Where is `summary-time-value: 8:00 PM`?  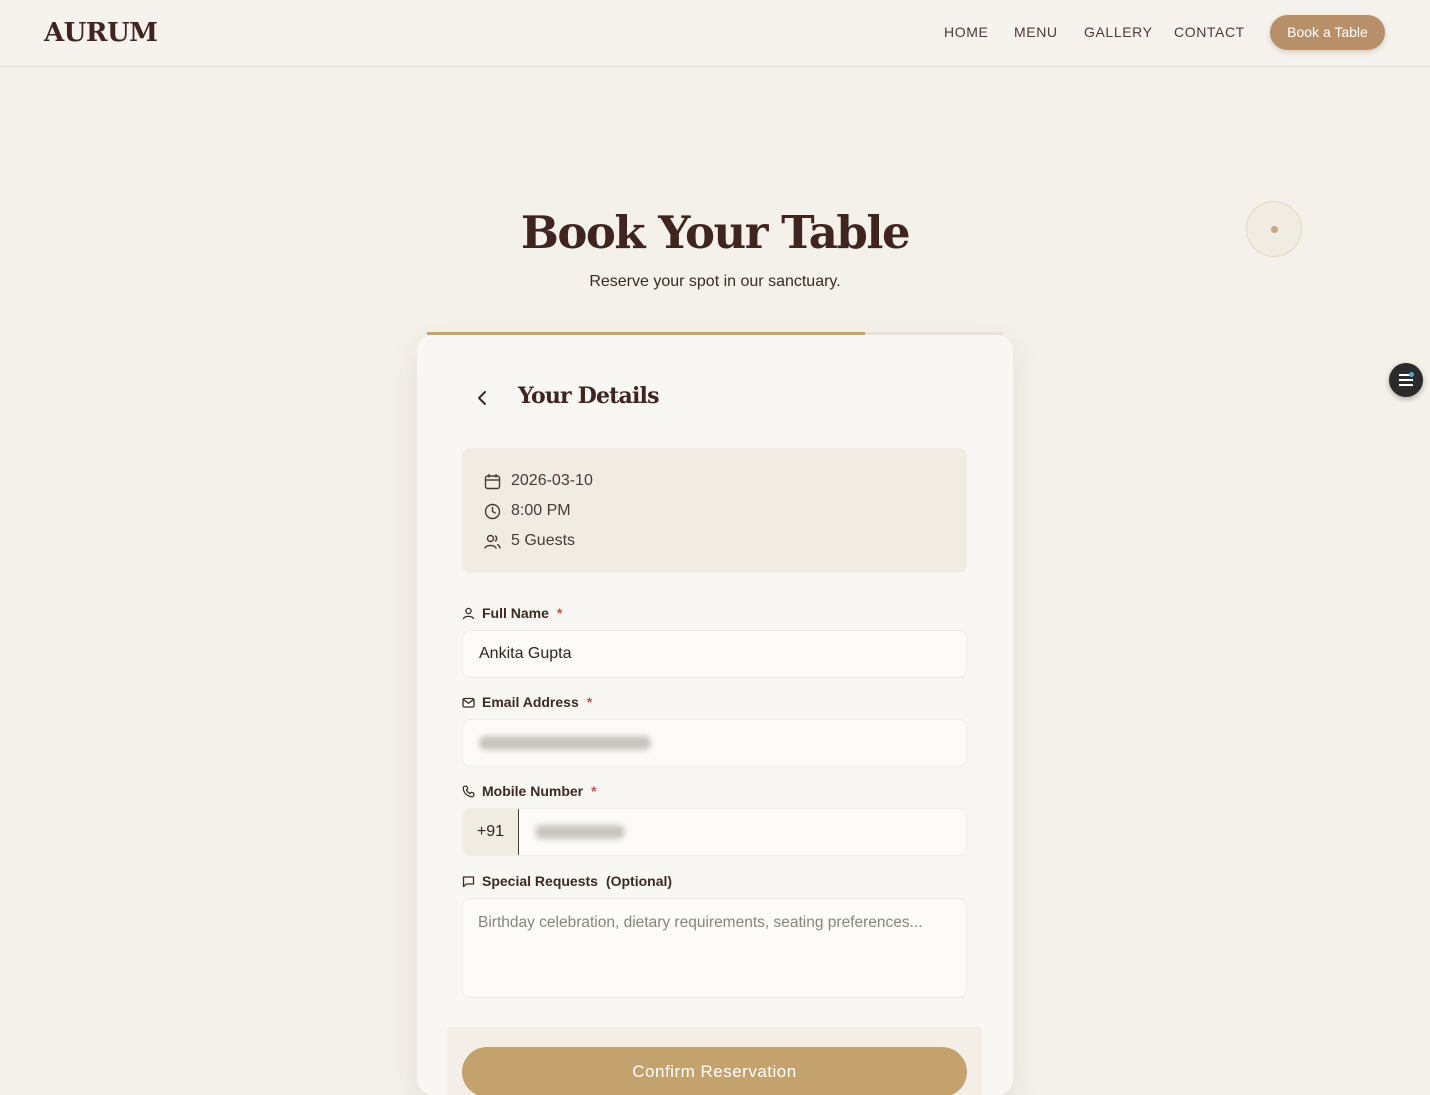
summary-time-value: 8:00 PM is located at coordinates (541, 510).